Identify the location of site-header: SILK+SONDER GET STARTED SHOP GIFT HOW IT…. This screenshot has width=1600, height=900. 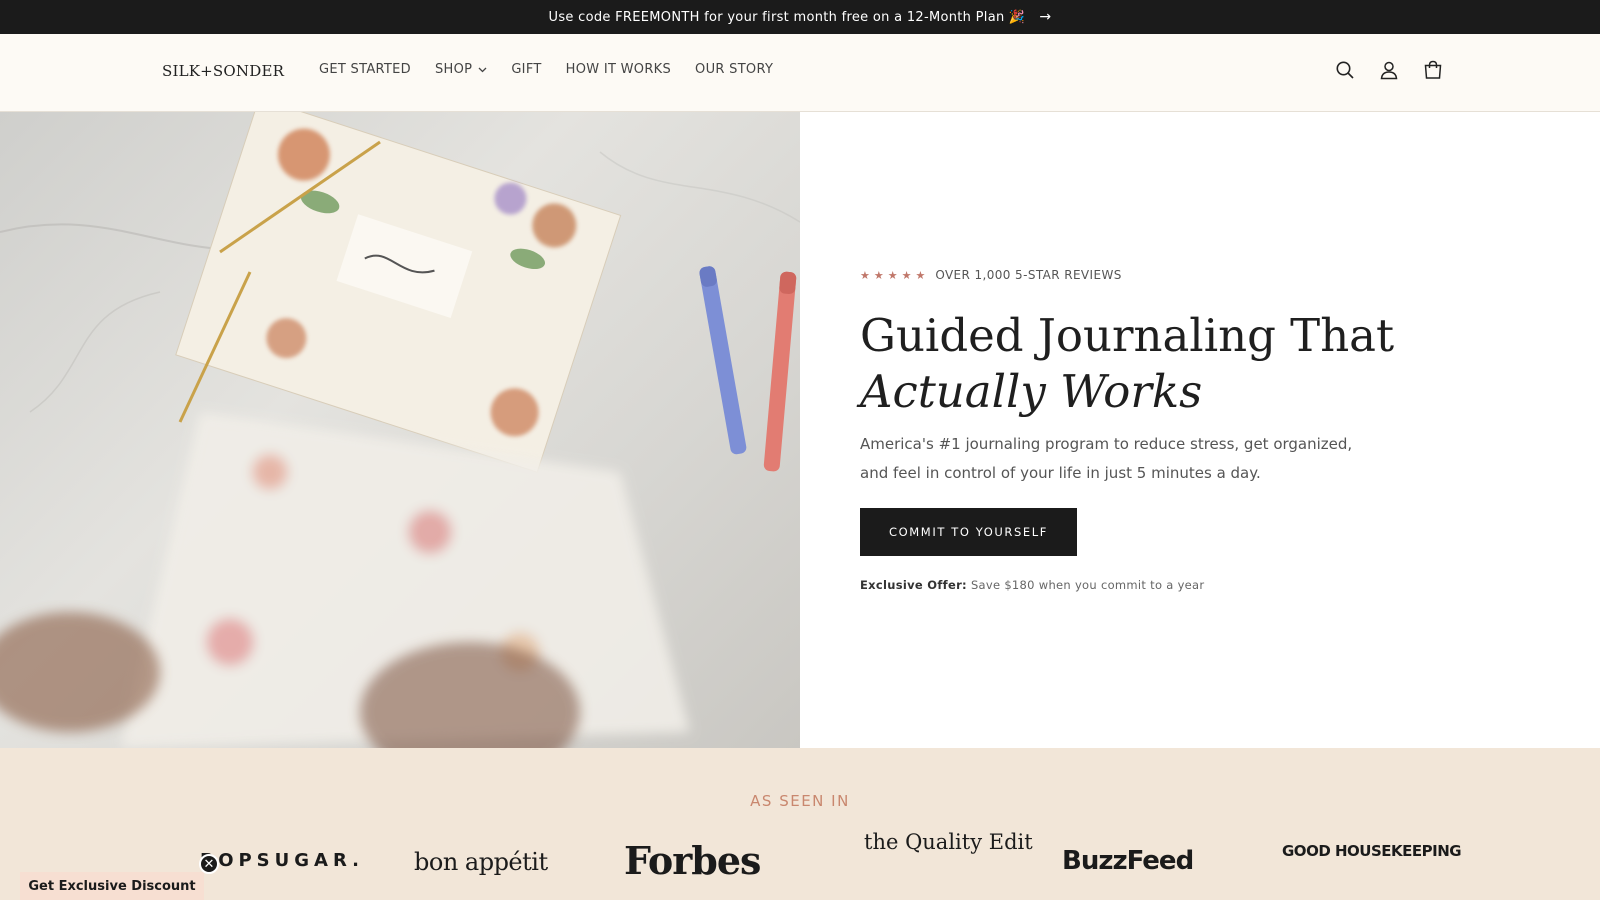
(800, 73).